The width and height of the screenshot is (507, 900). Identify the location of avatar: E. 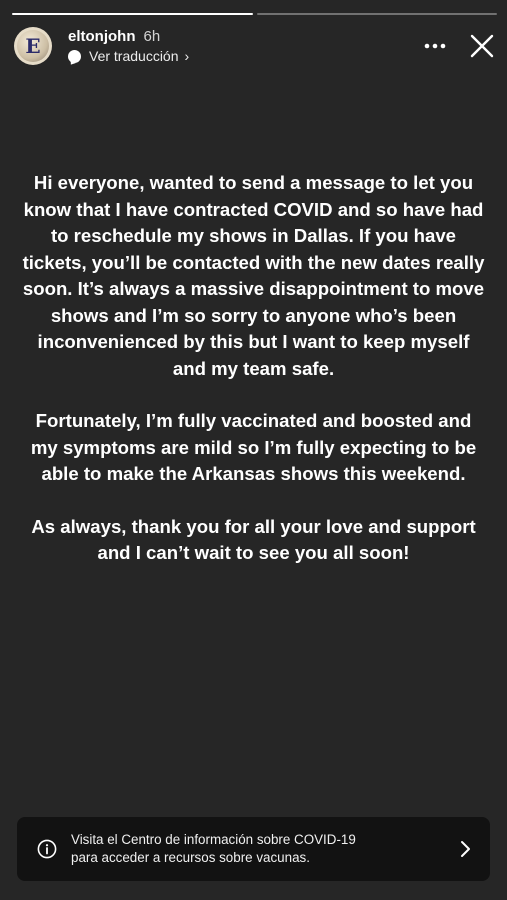
(33, 46).